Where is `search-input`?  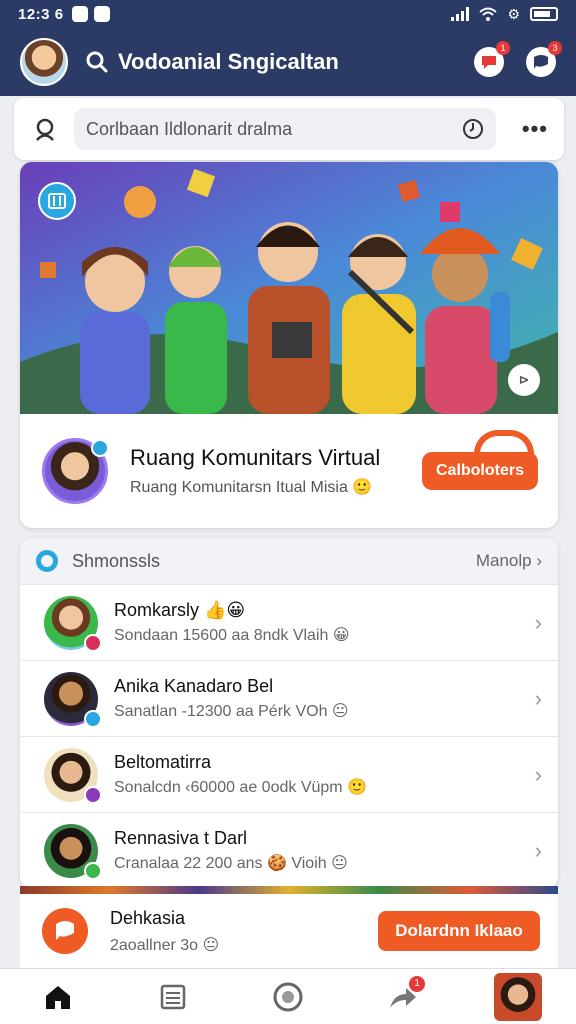 search-input is located at coordinates (274, 129).